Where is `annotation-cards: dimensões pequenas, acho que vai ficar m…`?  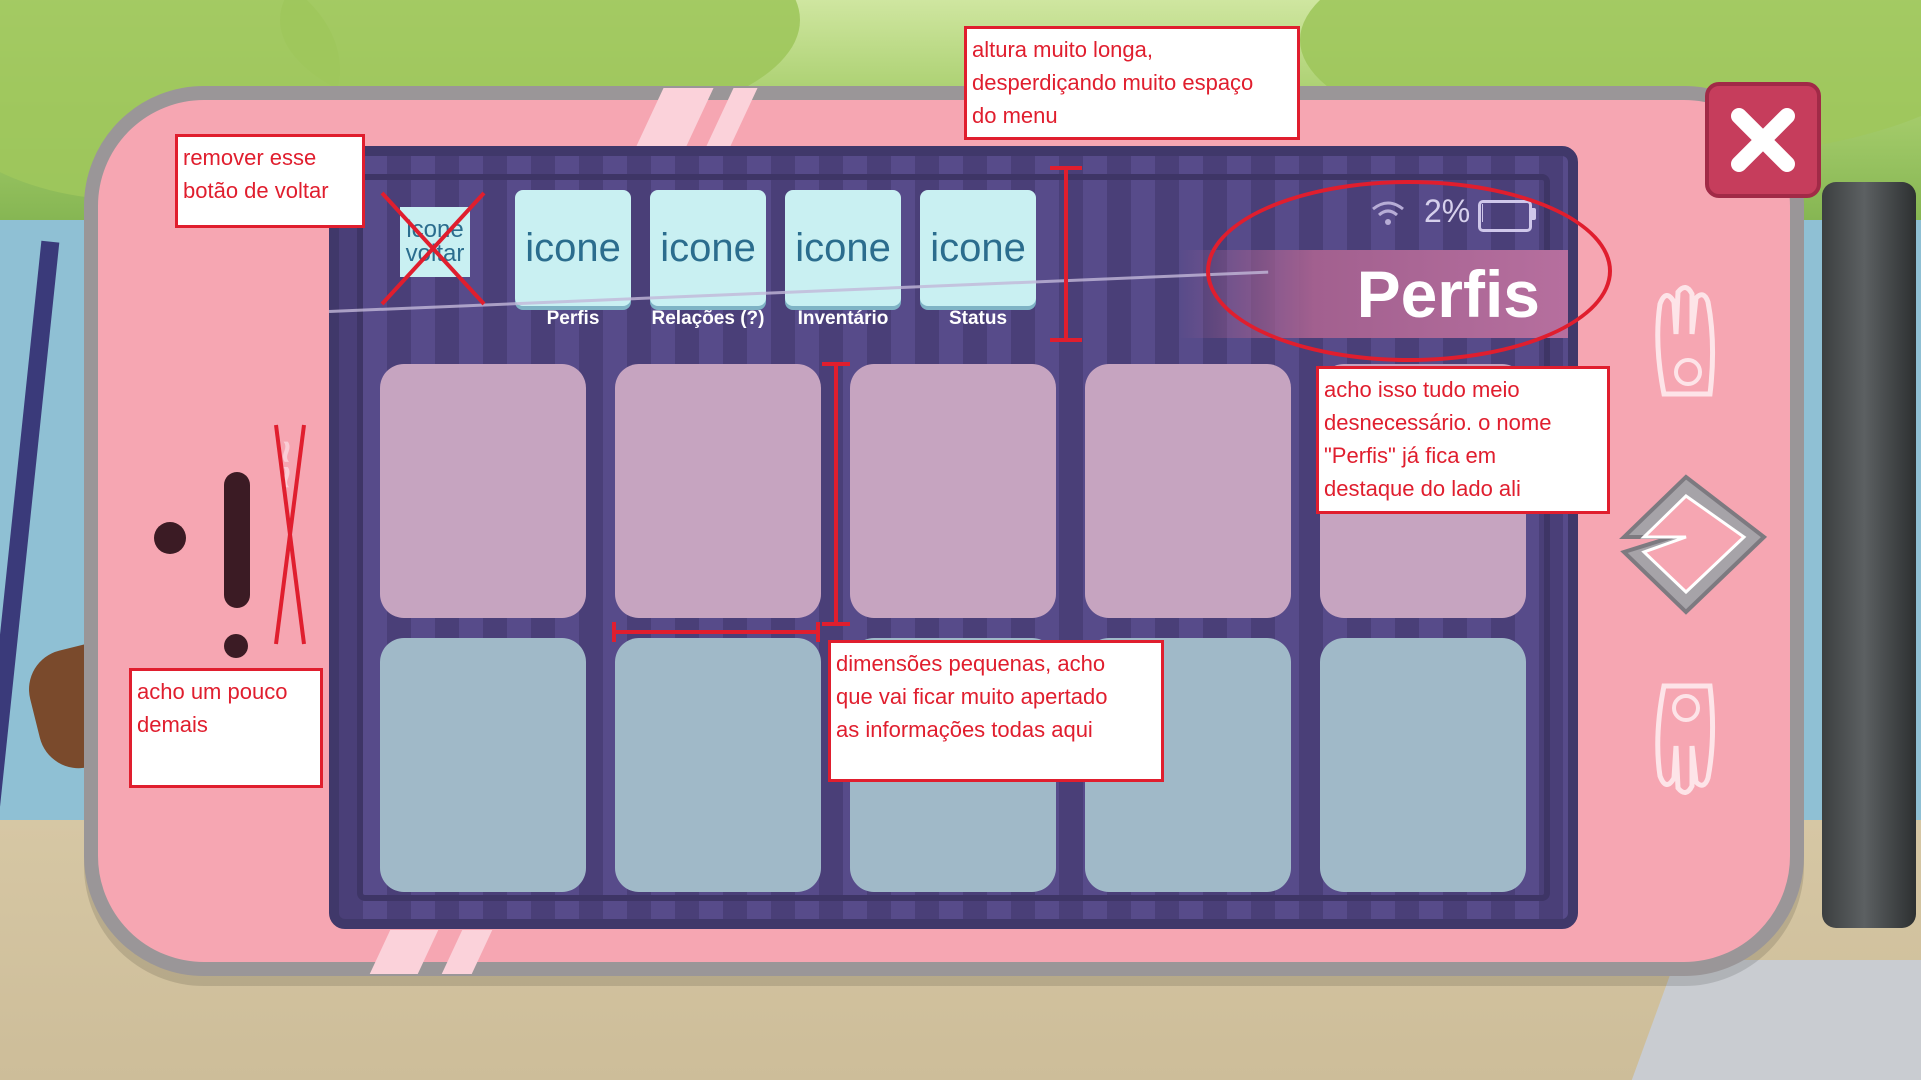
annotation-cards: dimensões pequenas, acho que vai ficar m… is located at coordinates (996, 711).